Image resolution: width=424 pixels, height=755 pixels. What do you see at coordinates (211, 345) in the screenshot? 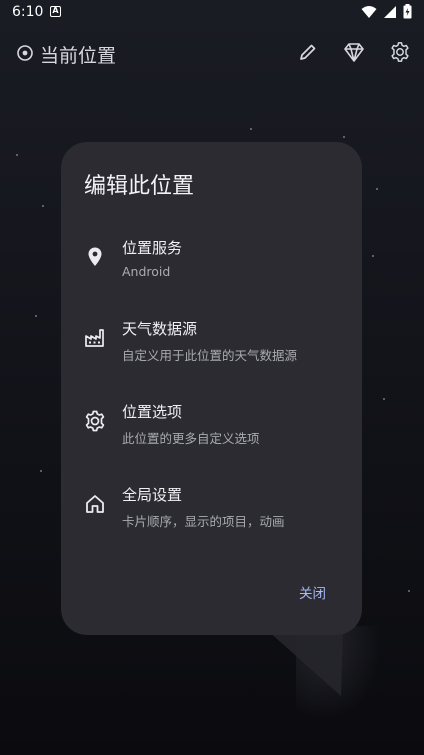
I see `menu-item-weather-source: 天气数据源 自定义用于此位置的天气数据源` at bounding box center [211, 345].